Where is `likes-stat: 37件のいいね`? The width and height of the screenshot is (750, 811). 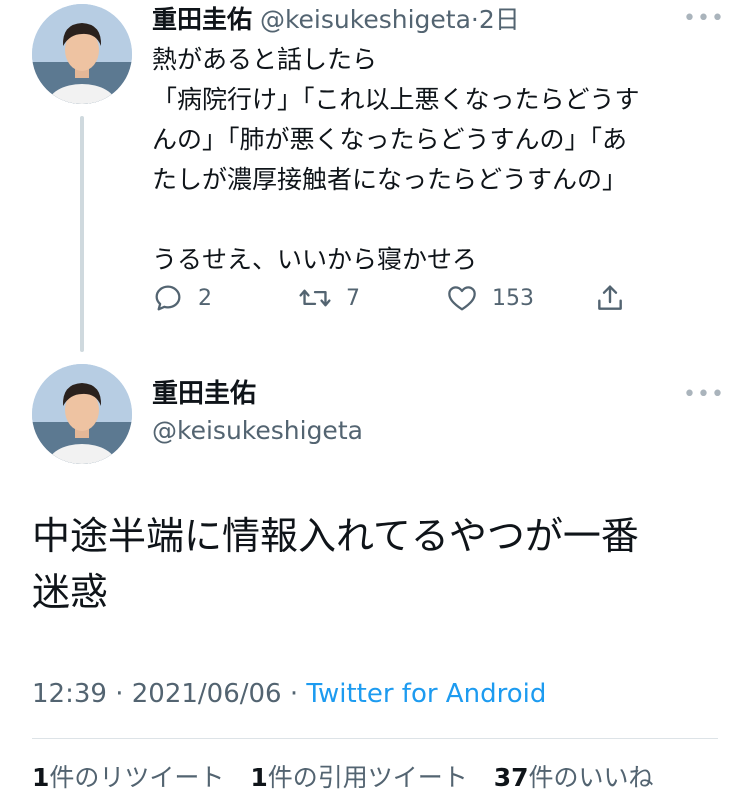
likes-stat: 37件のいいね is located at coordinates (574, 777).